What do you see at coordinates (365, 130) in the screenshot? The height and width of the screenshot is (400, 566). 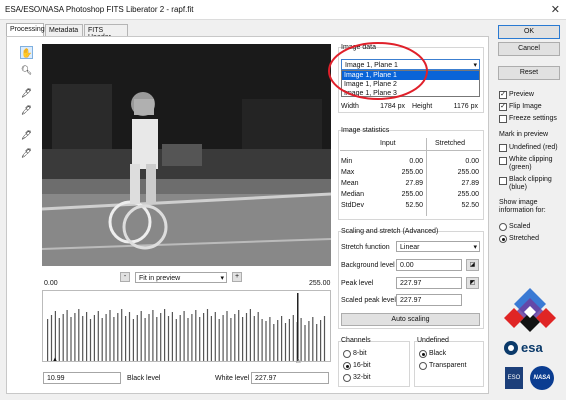 I see `statistics-title: Image statistics` at bounding box center [365, 130].